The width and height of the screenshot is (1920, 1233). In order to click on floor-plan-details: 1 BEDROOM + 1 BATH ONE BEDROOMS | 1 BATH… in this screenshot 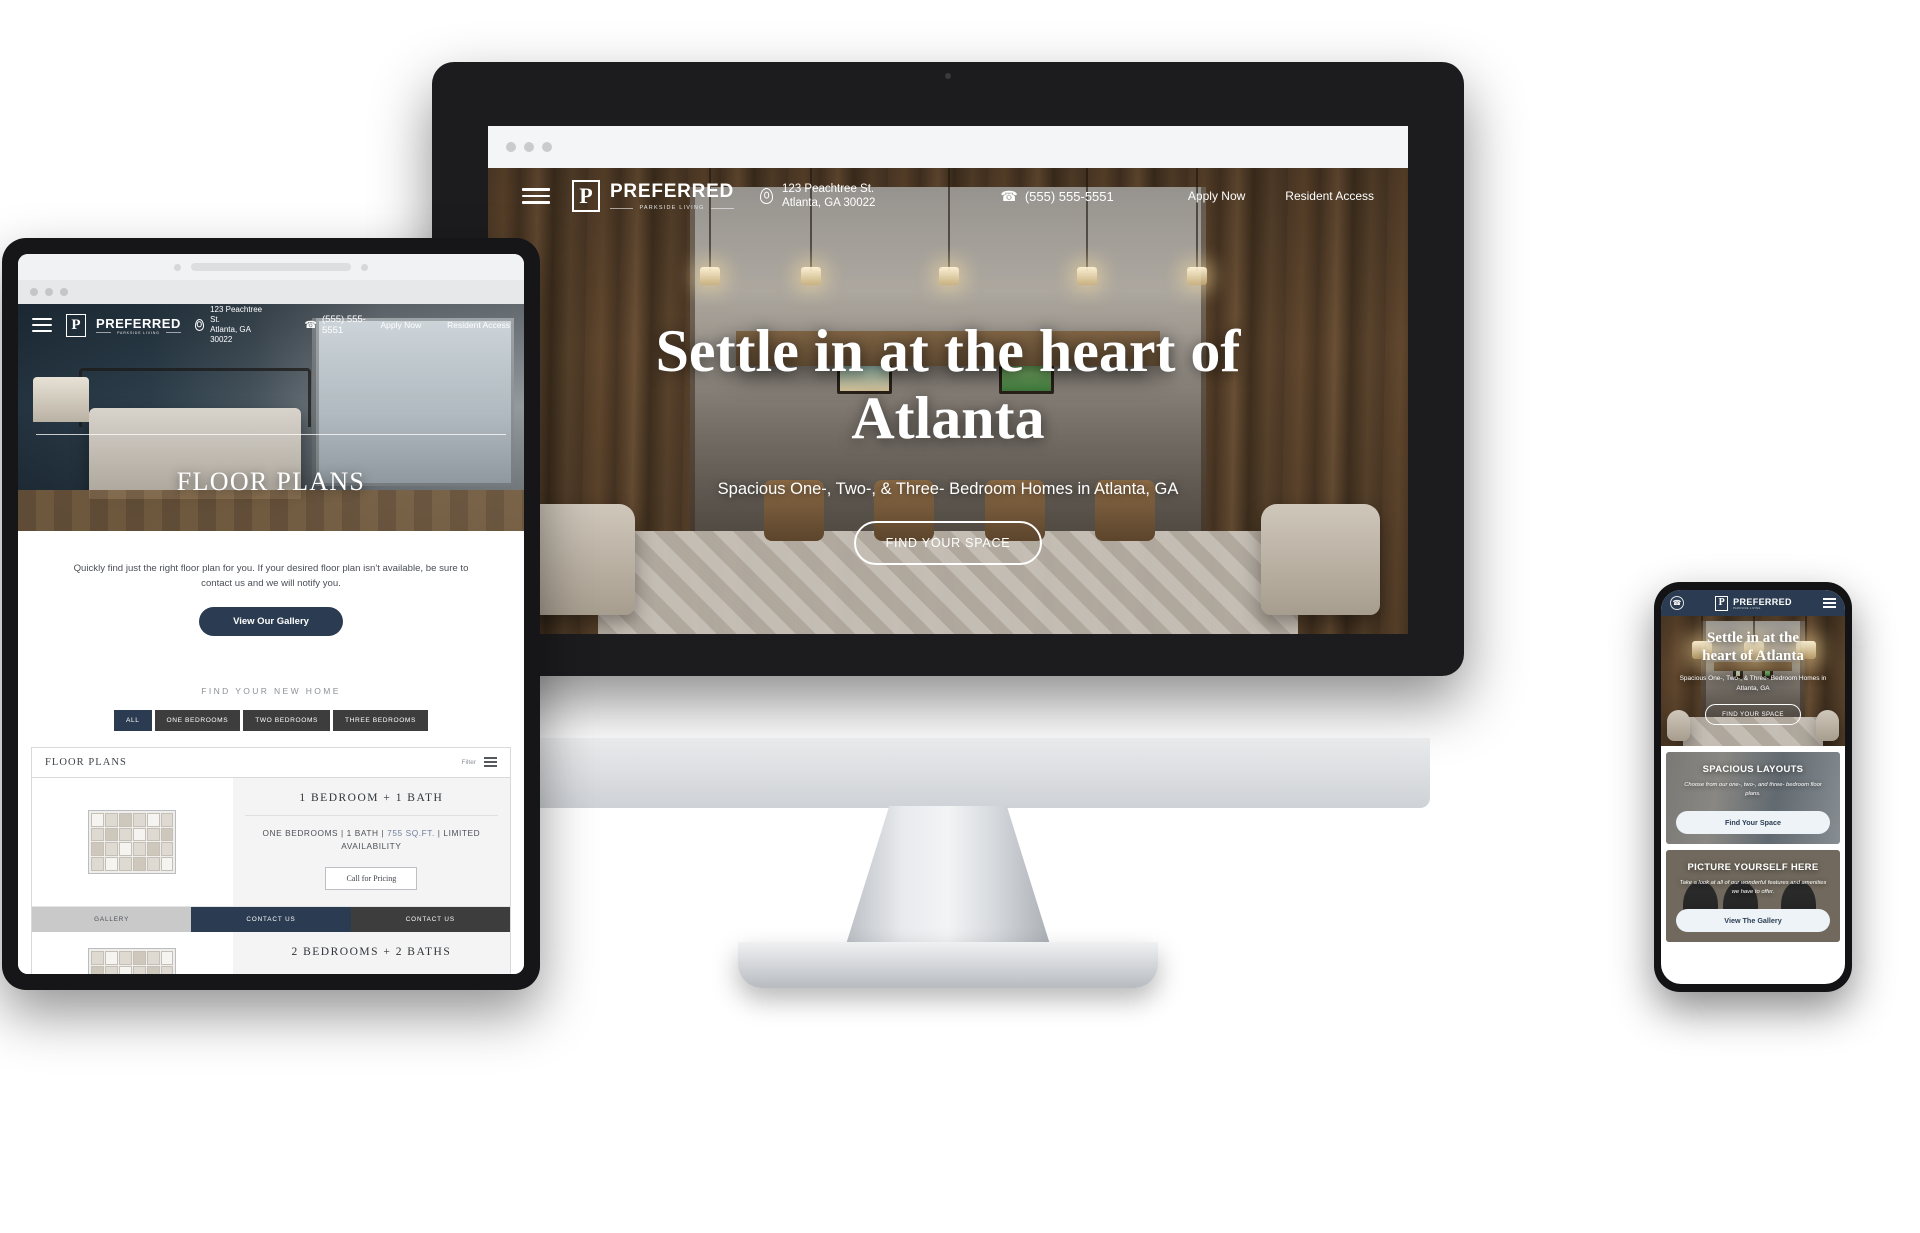, I will do `click(371, 842)`.